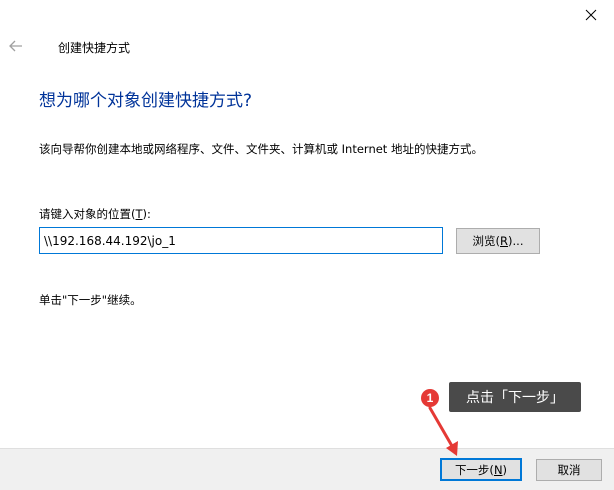 The image size is (614, 490). I want to click on page-heading: 想为哪个对象创建快捷方式?, so click(146, 101).